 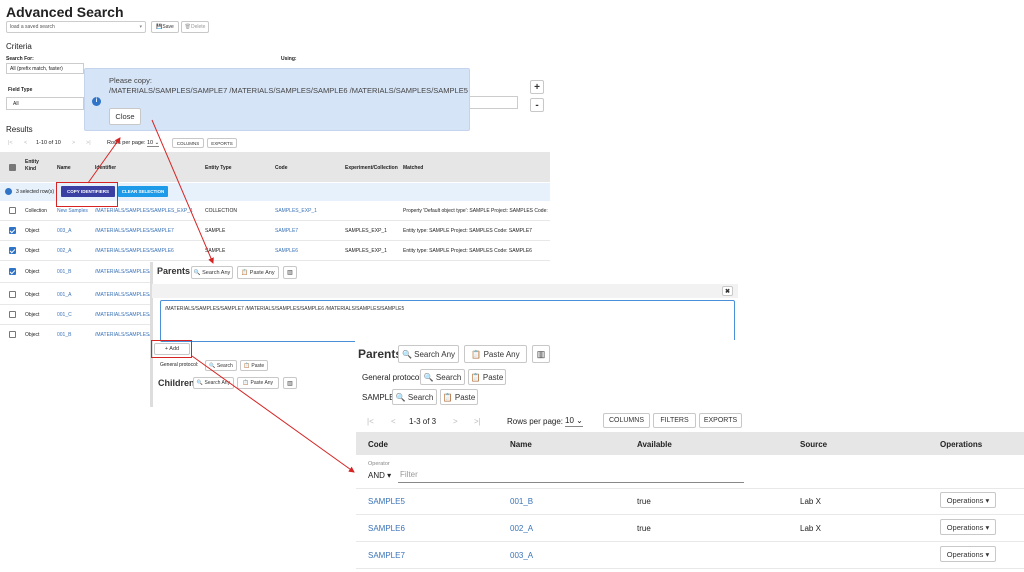 What do you see at coordinates (182, 191) in the screenshot?
I see `arrow-to-paste-panel` at bounding box center [182, 191].